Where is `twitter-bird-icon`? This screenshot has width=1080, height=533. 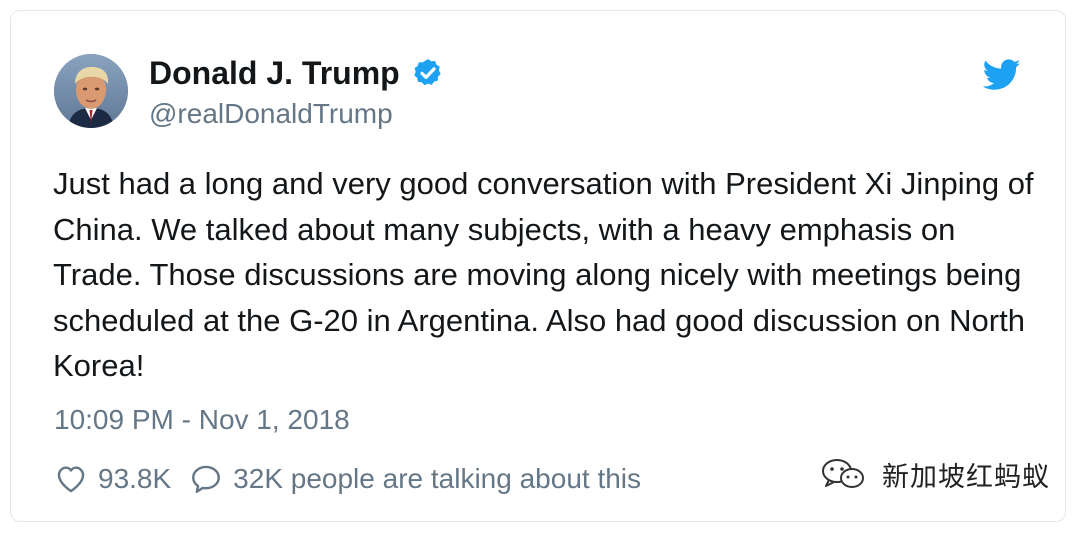
twitter-bird-icon is located at coordinates (1002, 75).